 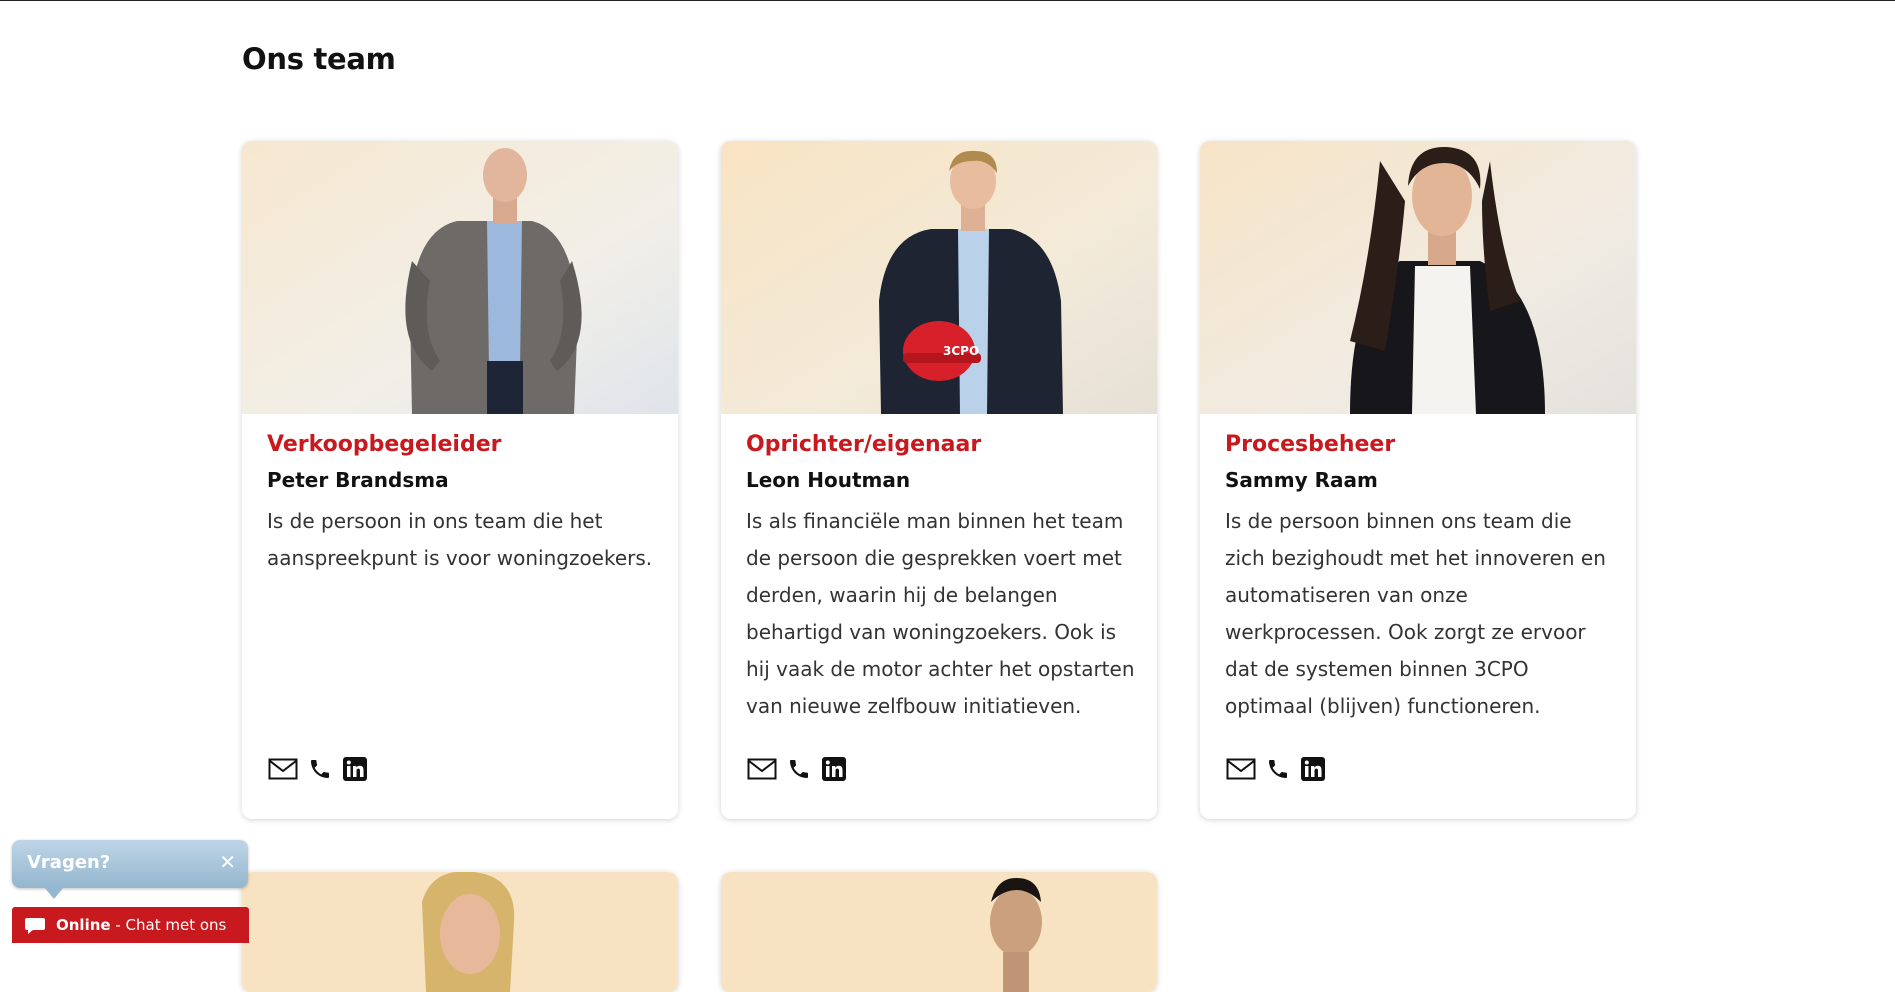 I want to click on team-photo-leon: 3CPO, so click(x=939, y=277).